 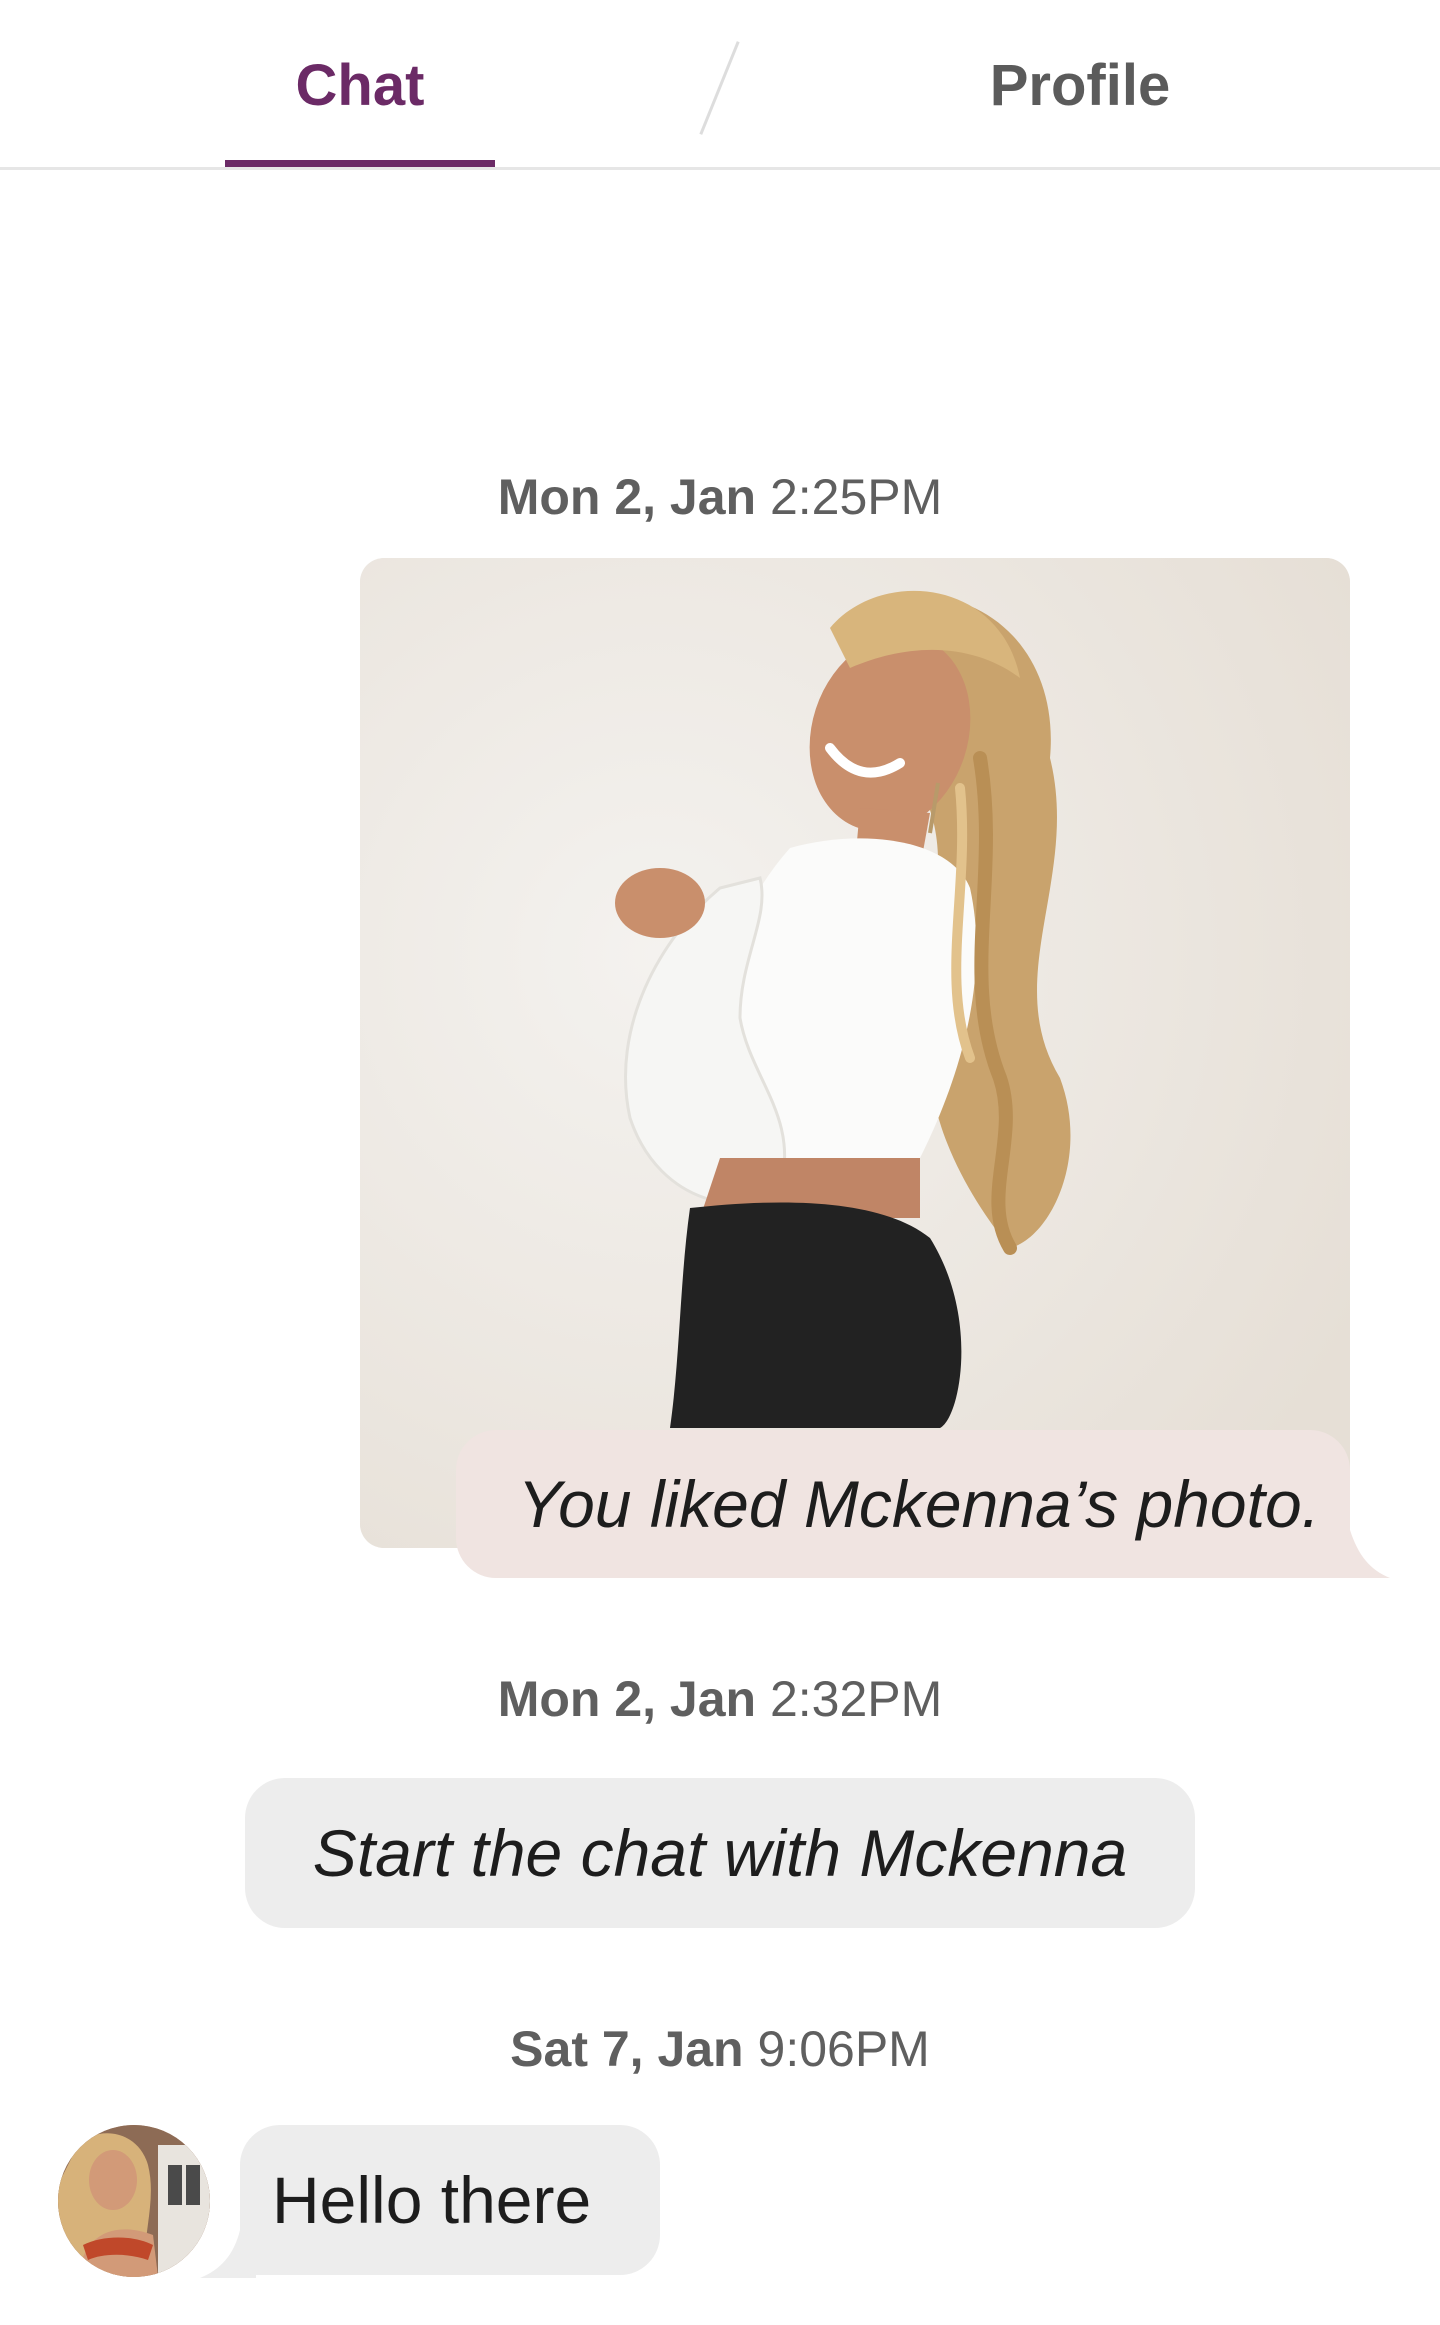 I want to click on tab-chat: Chat, so click(x=360, y=85).